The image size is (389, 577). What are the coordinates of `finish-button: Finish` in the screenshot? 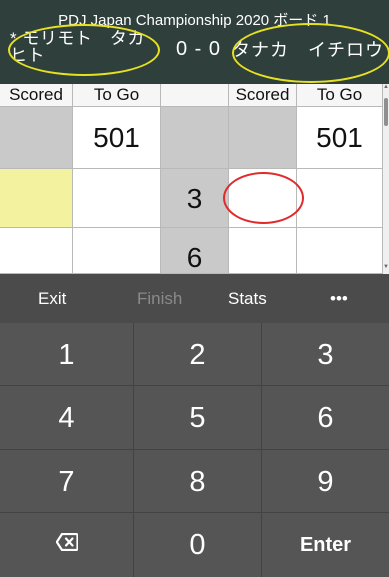 It's located at (159, 299).